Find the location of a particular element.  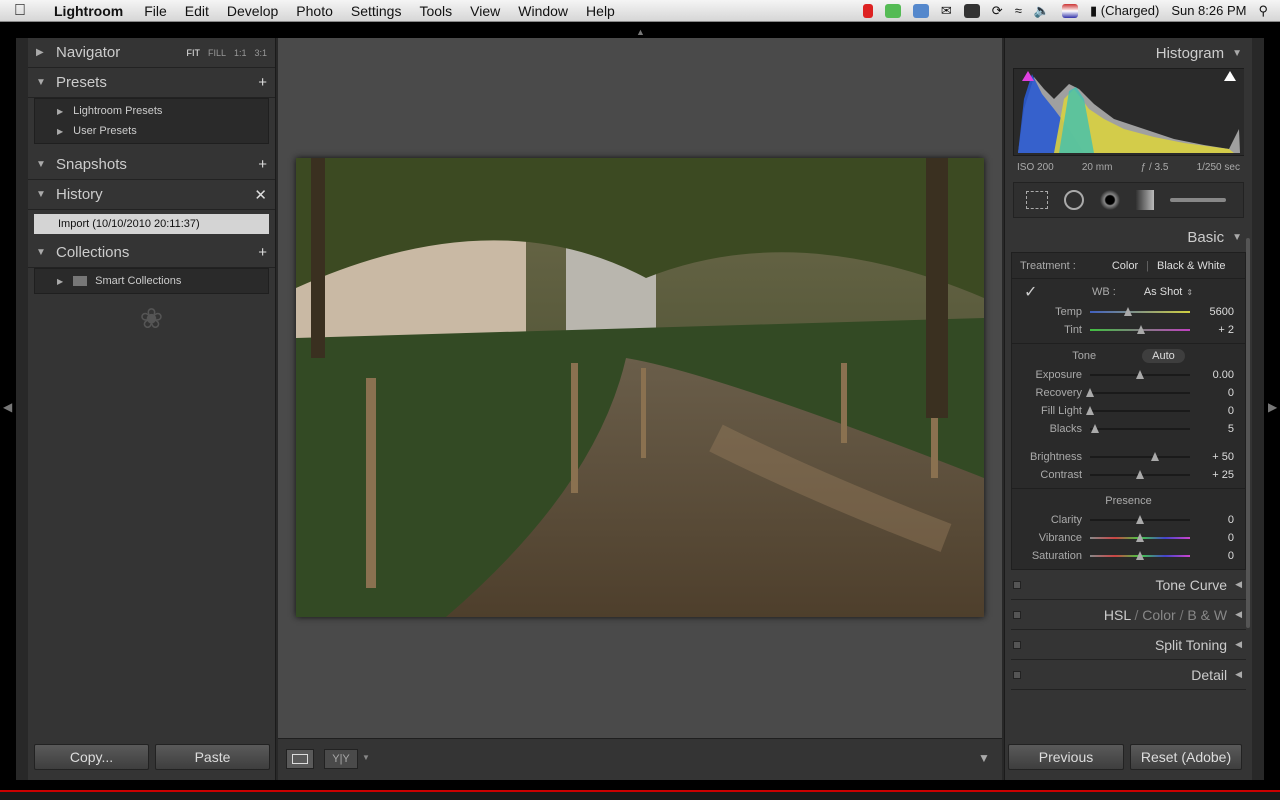

slider-value: 5 is located at coordinates (1212, 429).